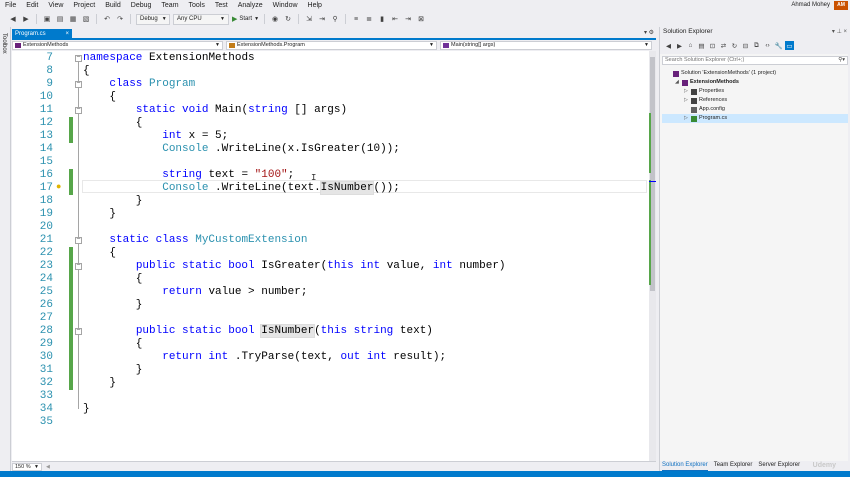 The height and width of the screenshot is (477, 850). What do you see at coordinates (139, 84) in the screenshot?
I see `code-line: class Program` at bounding box center [139, 84].